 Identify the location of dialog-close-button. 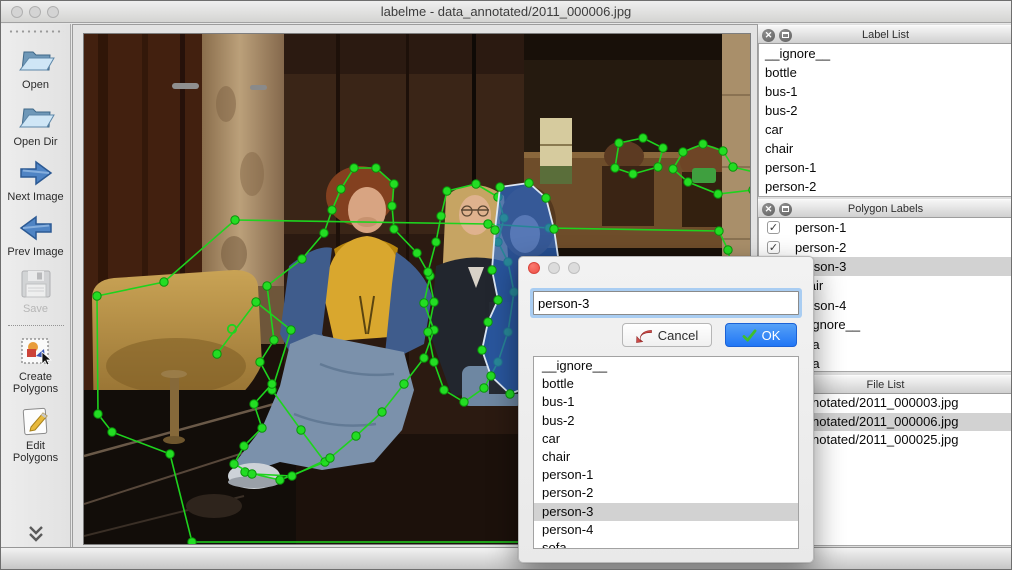
(534, 268).